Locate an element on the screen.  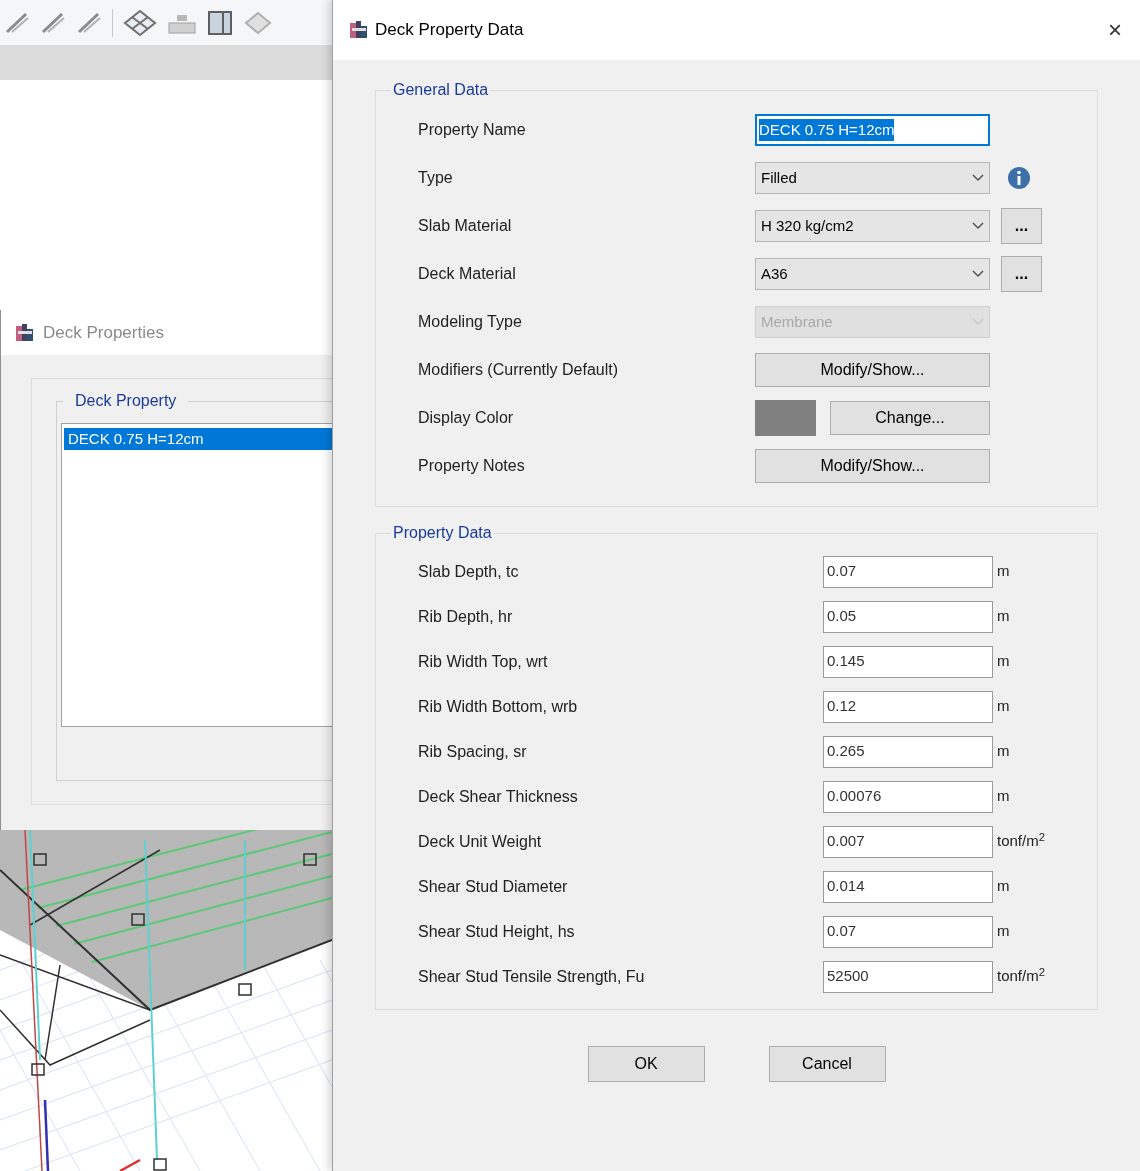
dropdown: Filled is located at coordinates (872, 178).